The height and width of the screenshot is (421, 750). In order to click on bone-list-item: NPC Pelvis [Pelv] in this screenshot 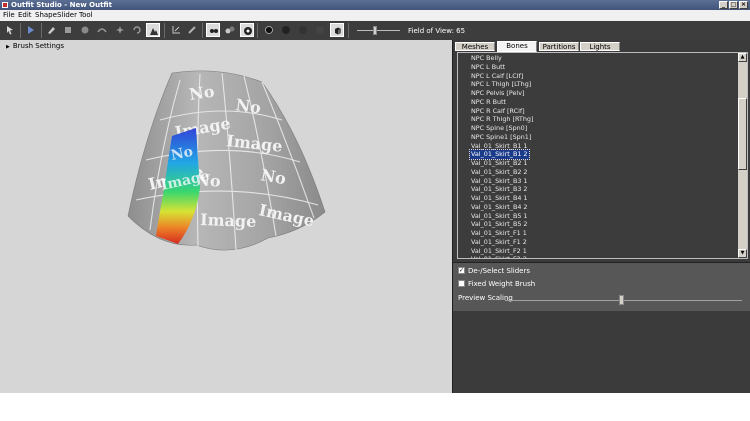, I will do `click(497, 93)`.